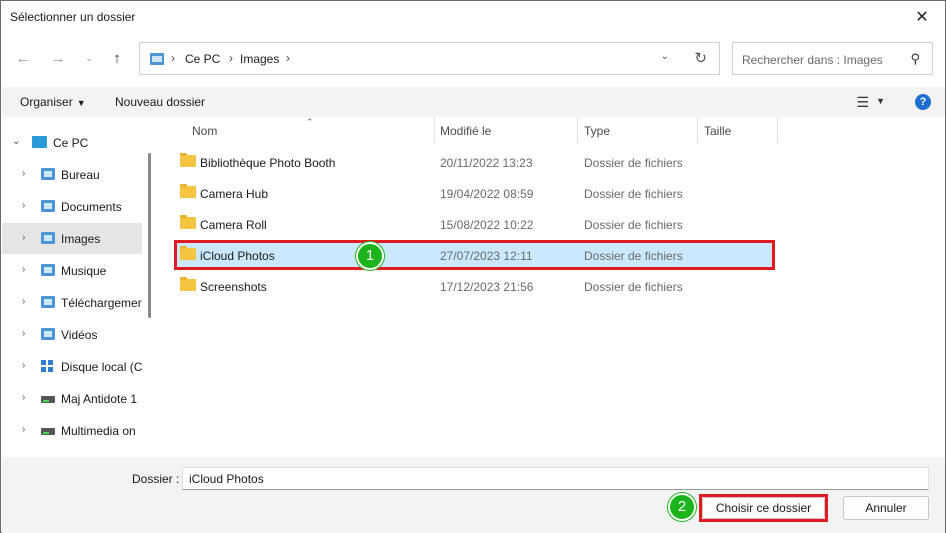  Describe the element at coordinates (48, 334) in the screenshot. I see `videos-folder-icon` at that location.